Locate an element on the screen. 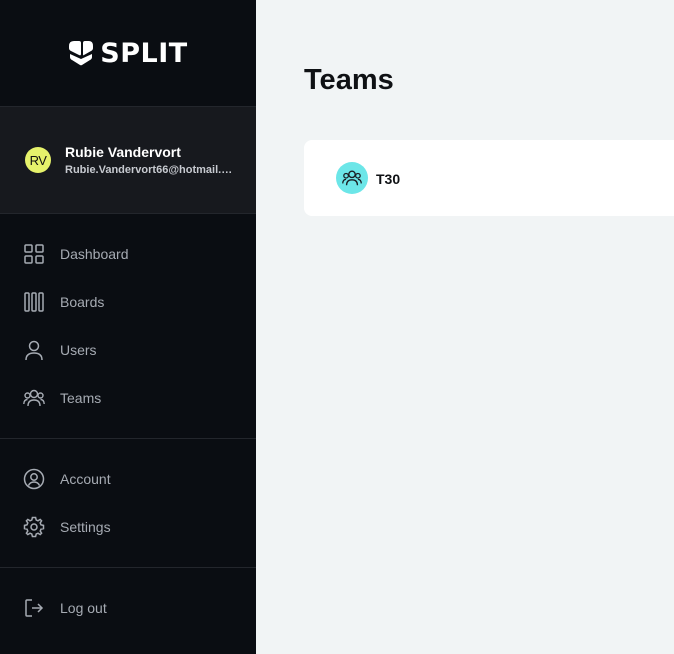 This screenshot has width=674, height=654. nav-item-users: Users is located at coordinates (128, 350).